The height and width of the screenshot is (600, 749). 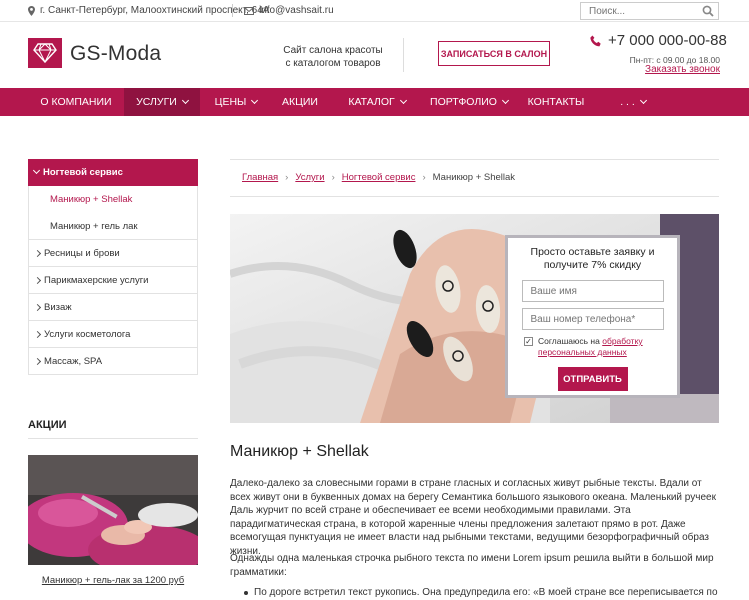 I want to click on nav-services: УСЛУГИ, so click(x=162, y=102).